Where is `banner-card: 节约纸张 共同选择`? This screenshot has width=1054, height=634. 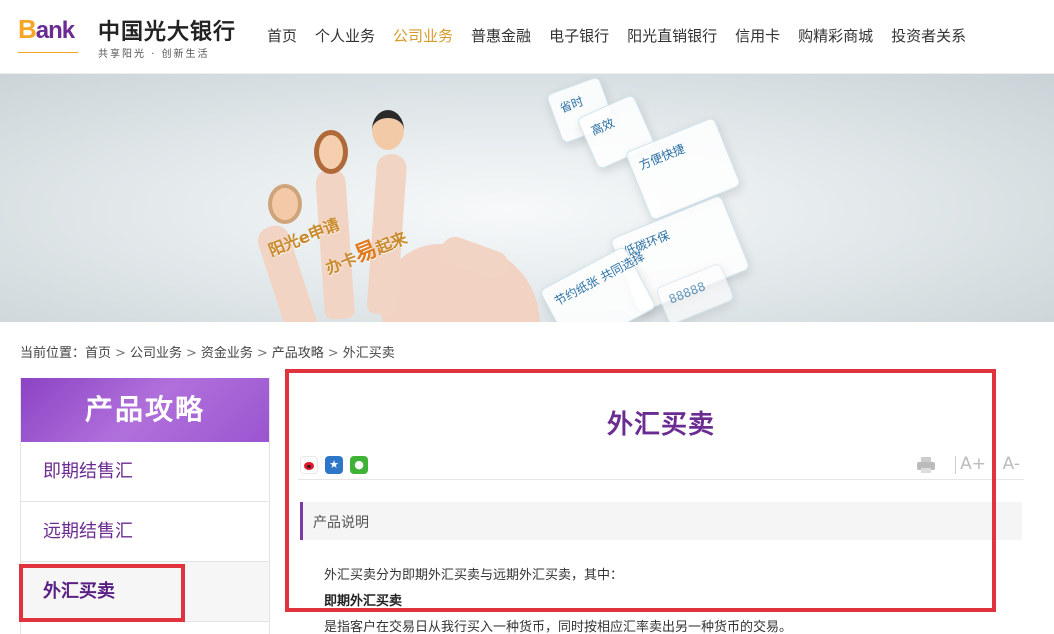
banner-card: 节约纸张 共同选择 is located at coordinates (598, 283).